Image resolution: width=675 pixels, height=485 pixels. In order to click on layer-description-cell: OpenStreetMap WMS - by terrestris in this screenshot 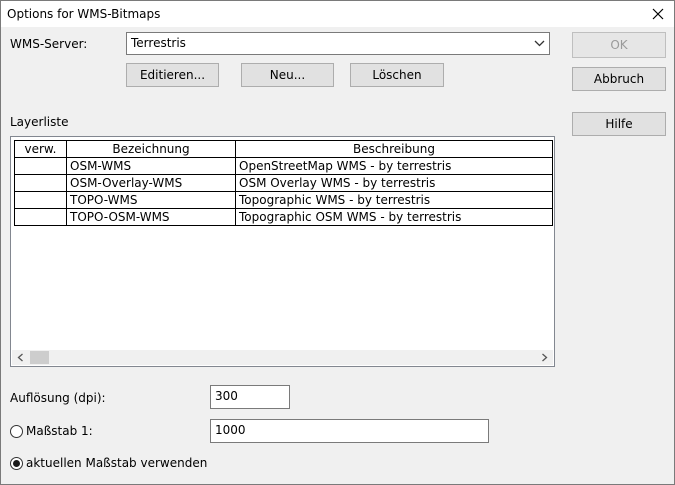, I will do `click(394, 166)`.